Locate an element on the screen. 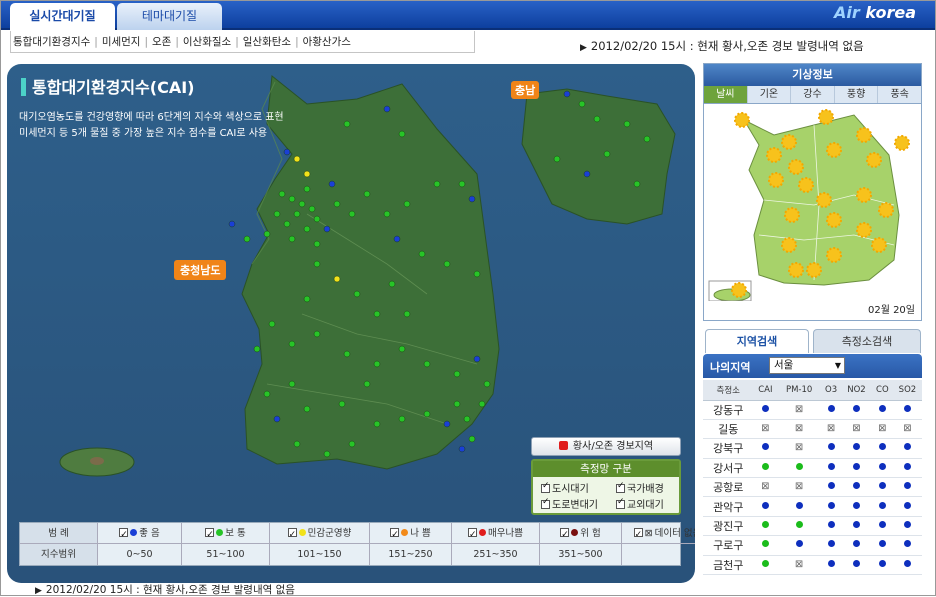 The image size is (936, 597). station-name: 강서구 is located at coordinates (728, 468).